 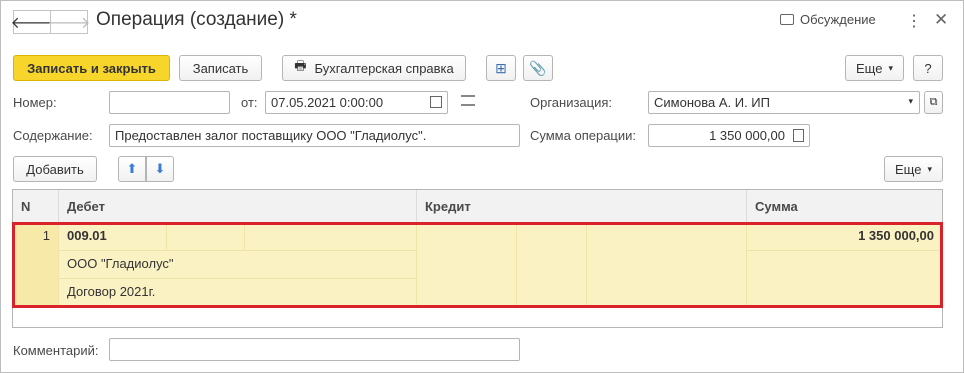 I want to click on column-header-debit: Дебет, so click(x=238, y=206).